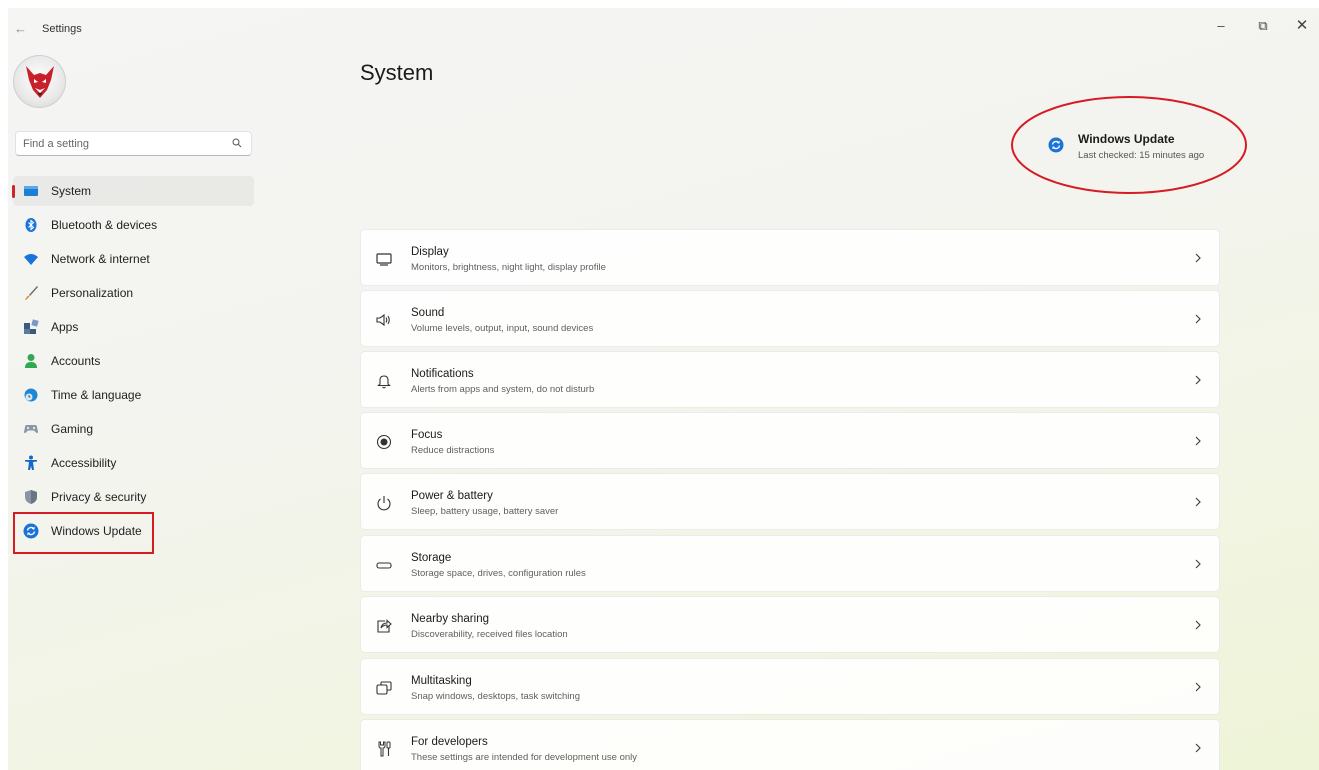 Image resolution: width=1319 pixels, height=770 pixels. I want to click on row-subtitle: Reduce distractions, so click(453, 450).